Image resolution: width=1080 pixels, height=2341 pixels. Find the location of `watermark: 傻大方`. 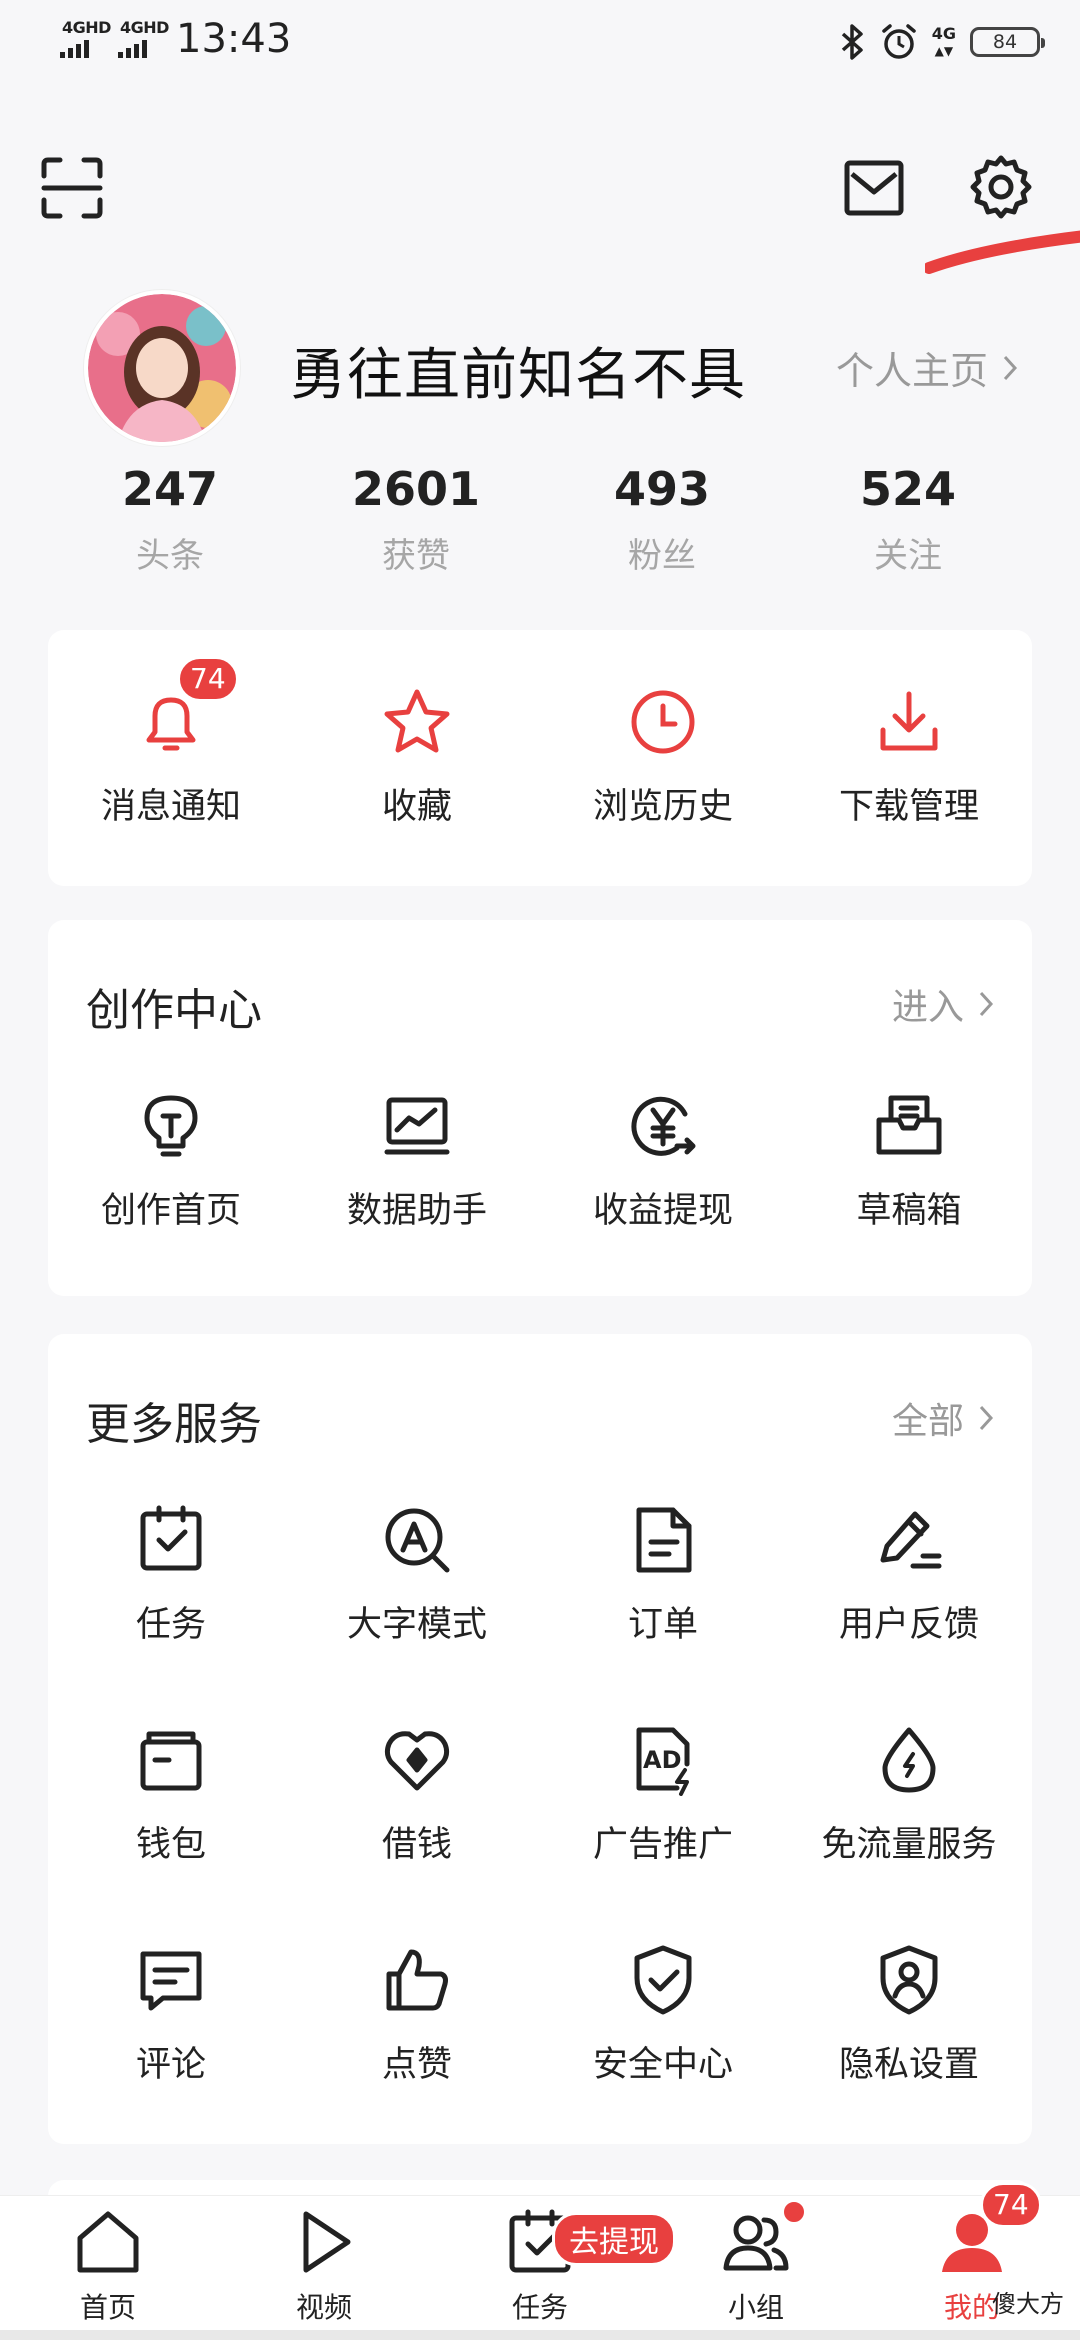

watermark: 傻大方 is located at coordinates (1028, 2304).